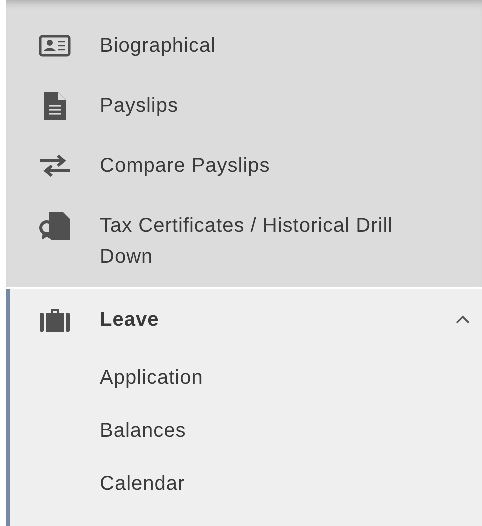 This screenshot has width=482, height=526. I want to click on menu-item: Tax Certificates / Historical Drill Down, so click(244, 241).